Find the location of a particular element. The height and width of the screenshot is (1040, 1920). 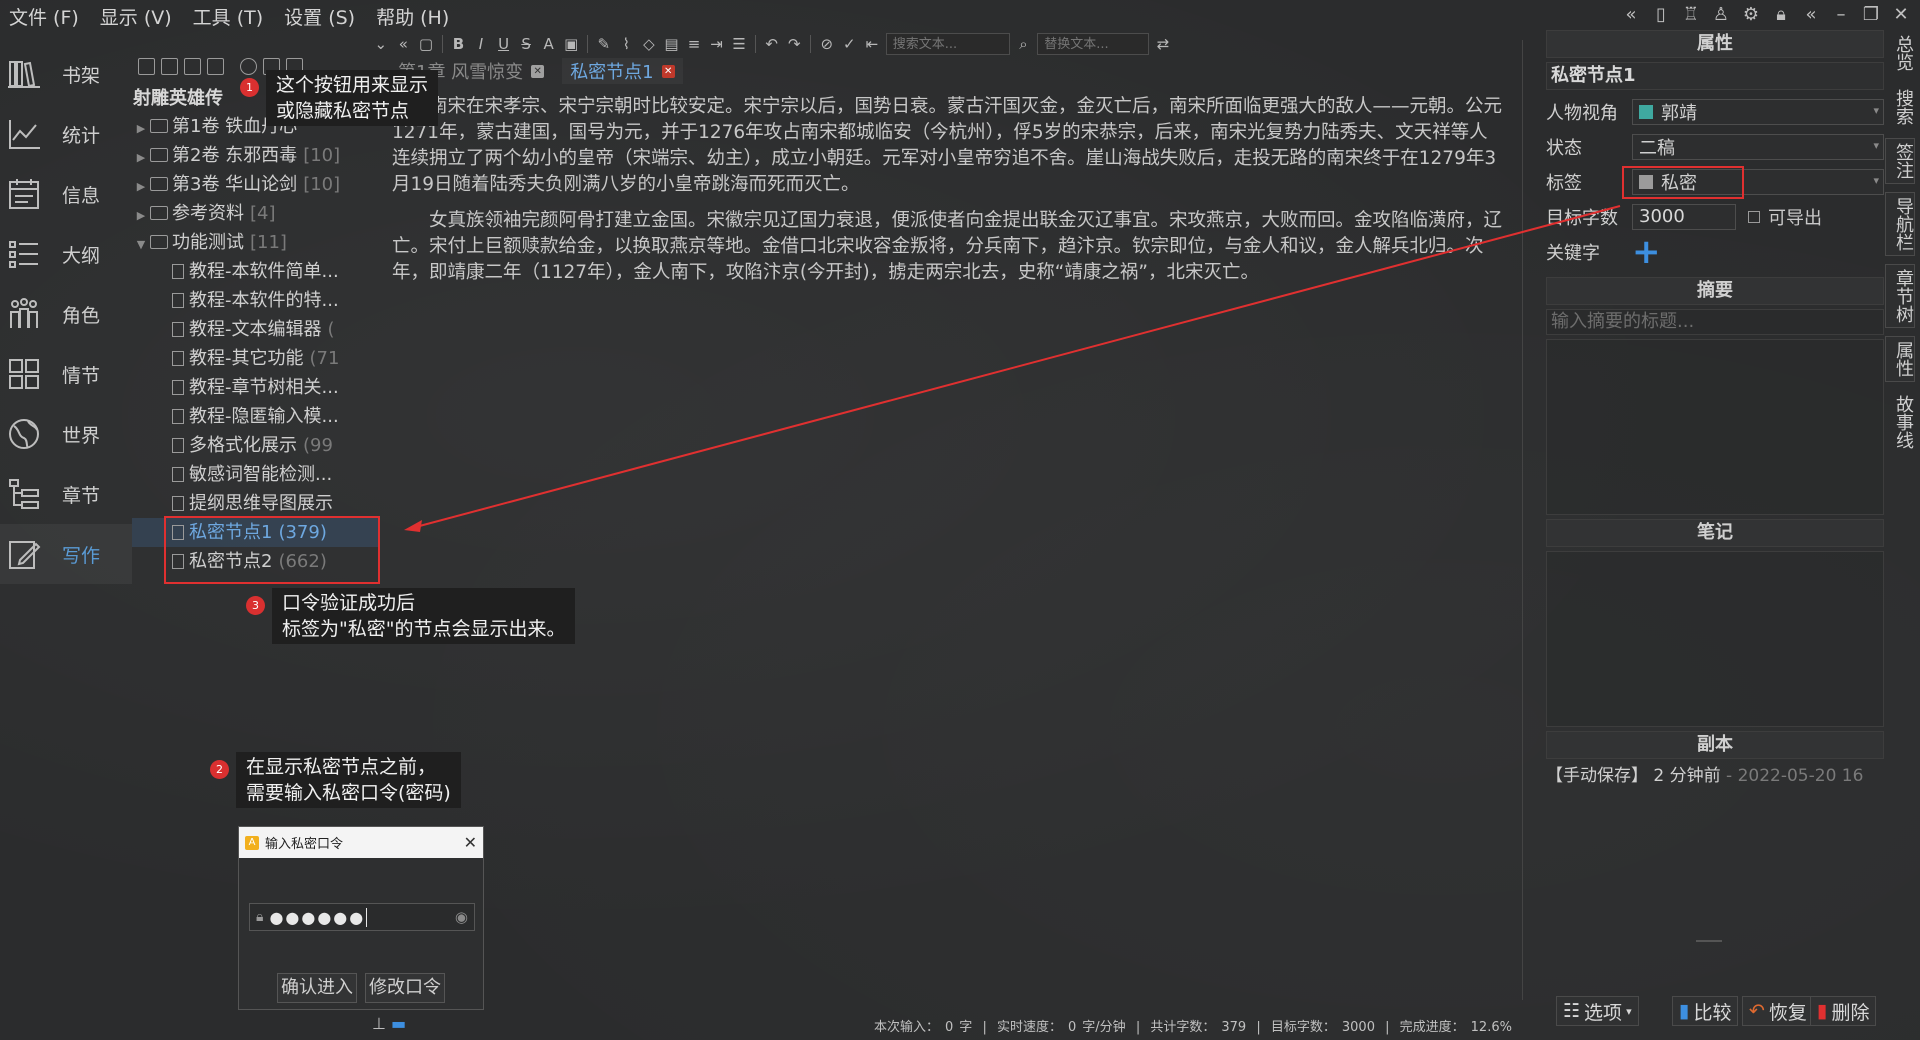

font-color-icon: A is located at coordinates (549, 44).